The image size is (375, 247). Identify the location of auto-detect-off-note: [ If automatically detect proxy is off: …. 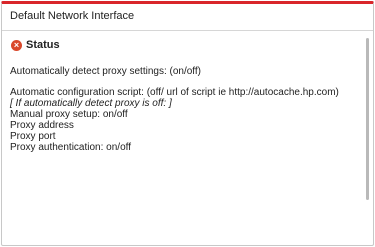
(91, 103).